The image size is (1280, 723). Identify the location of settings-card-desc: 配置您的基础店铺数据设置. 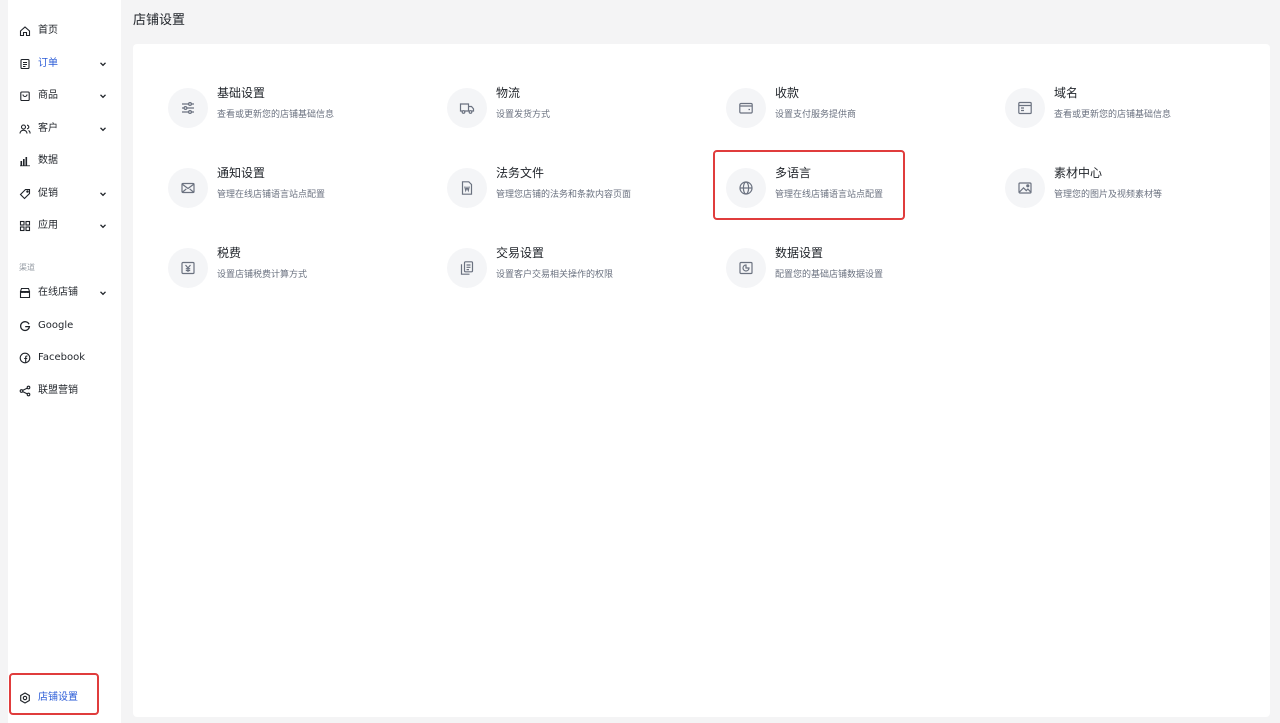
(829, 275).